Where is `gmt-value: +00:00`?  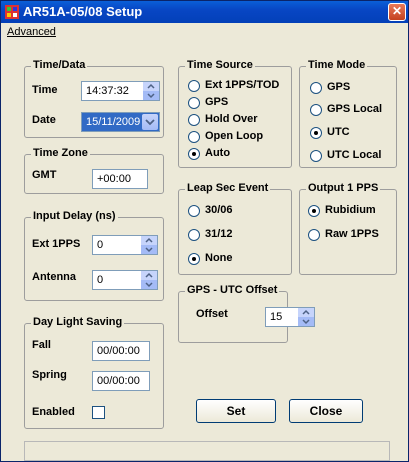
gmt-value: +00:00 is located at coordinates (114, 179).